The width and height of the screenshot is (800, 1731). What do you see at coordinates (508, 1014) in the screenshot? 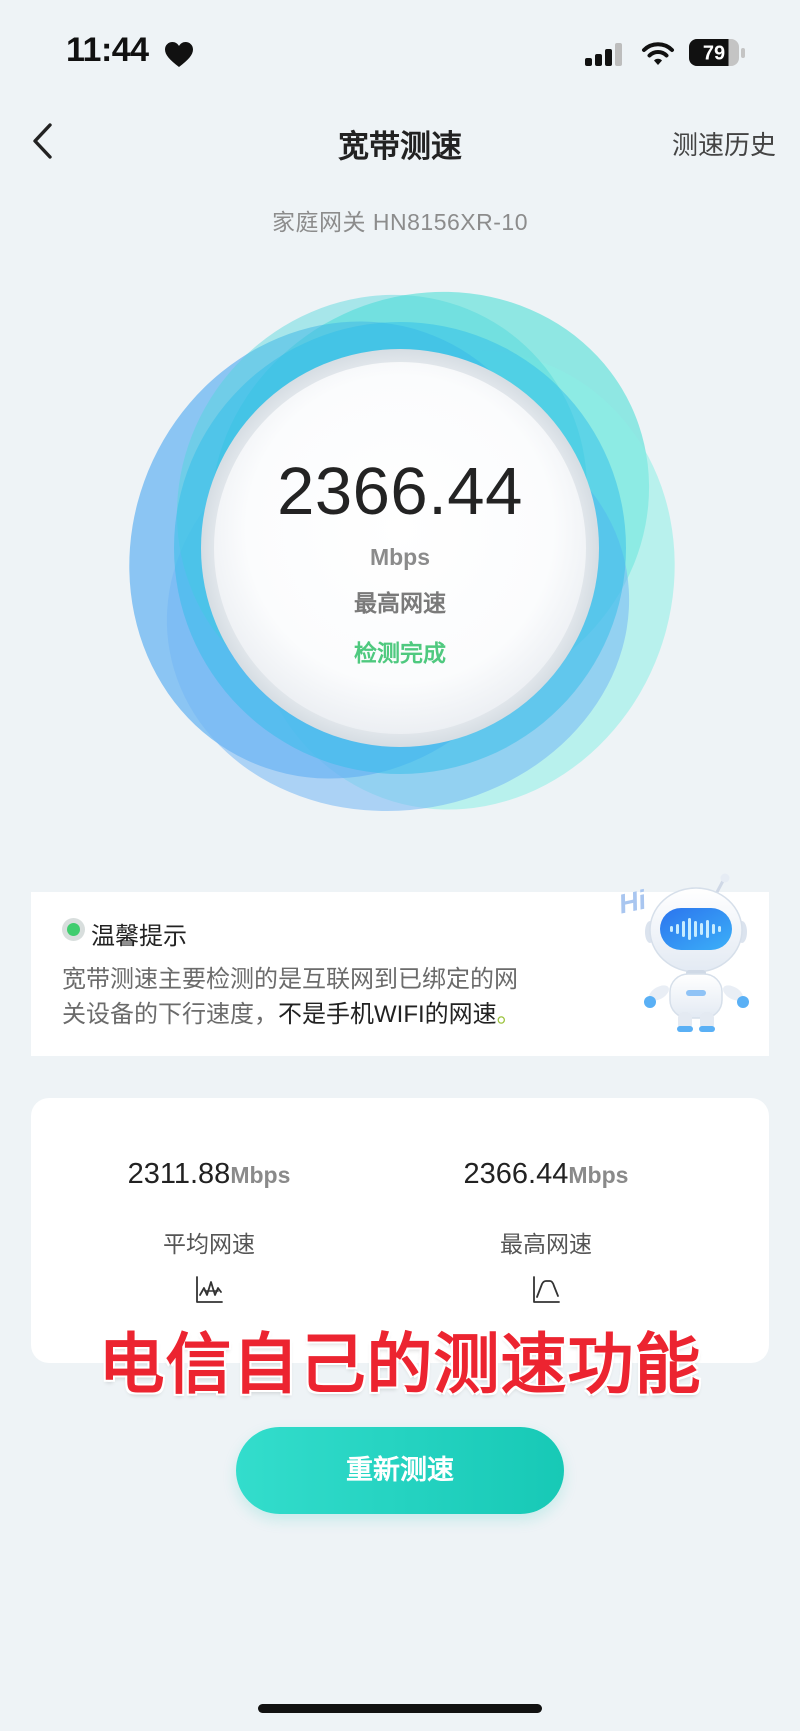
I see `tip-text-end: 。` at bounding box center [508, 1014].